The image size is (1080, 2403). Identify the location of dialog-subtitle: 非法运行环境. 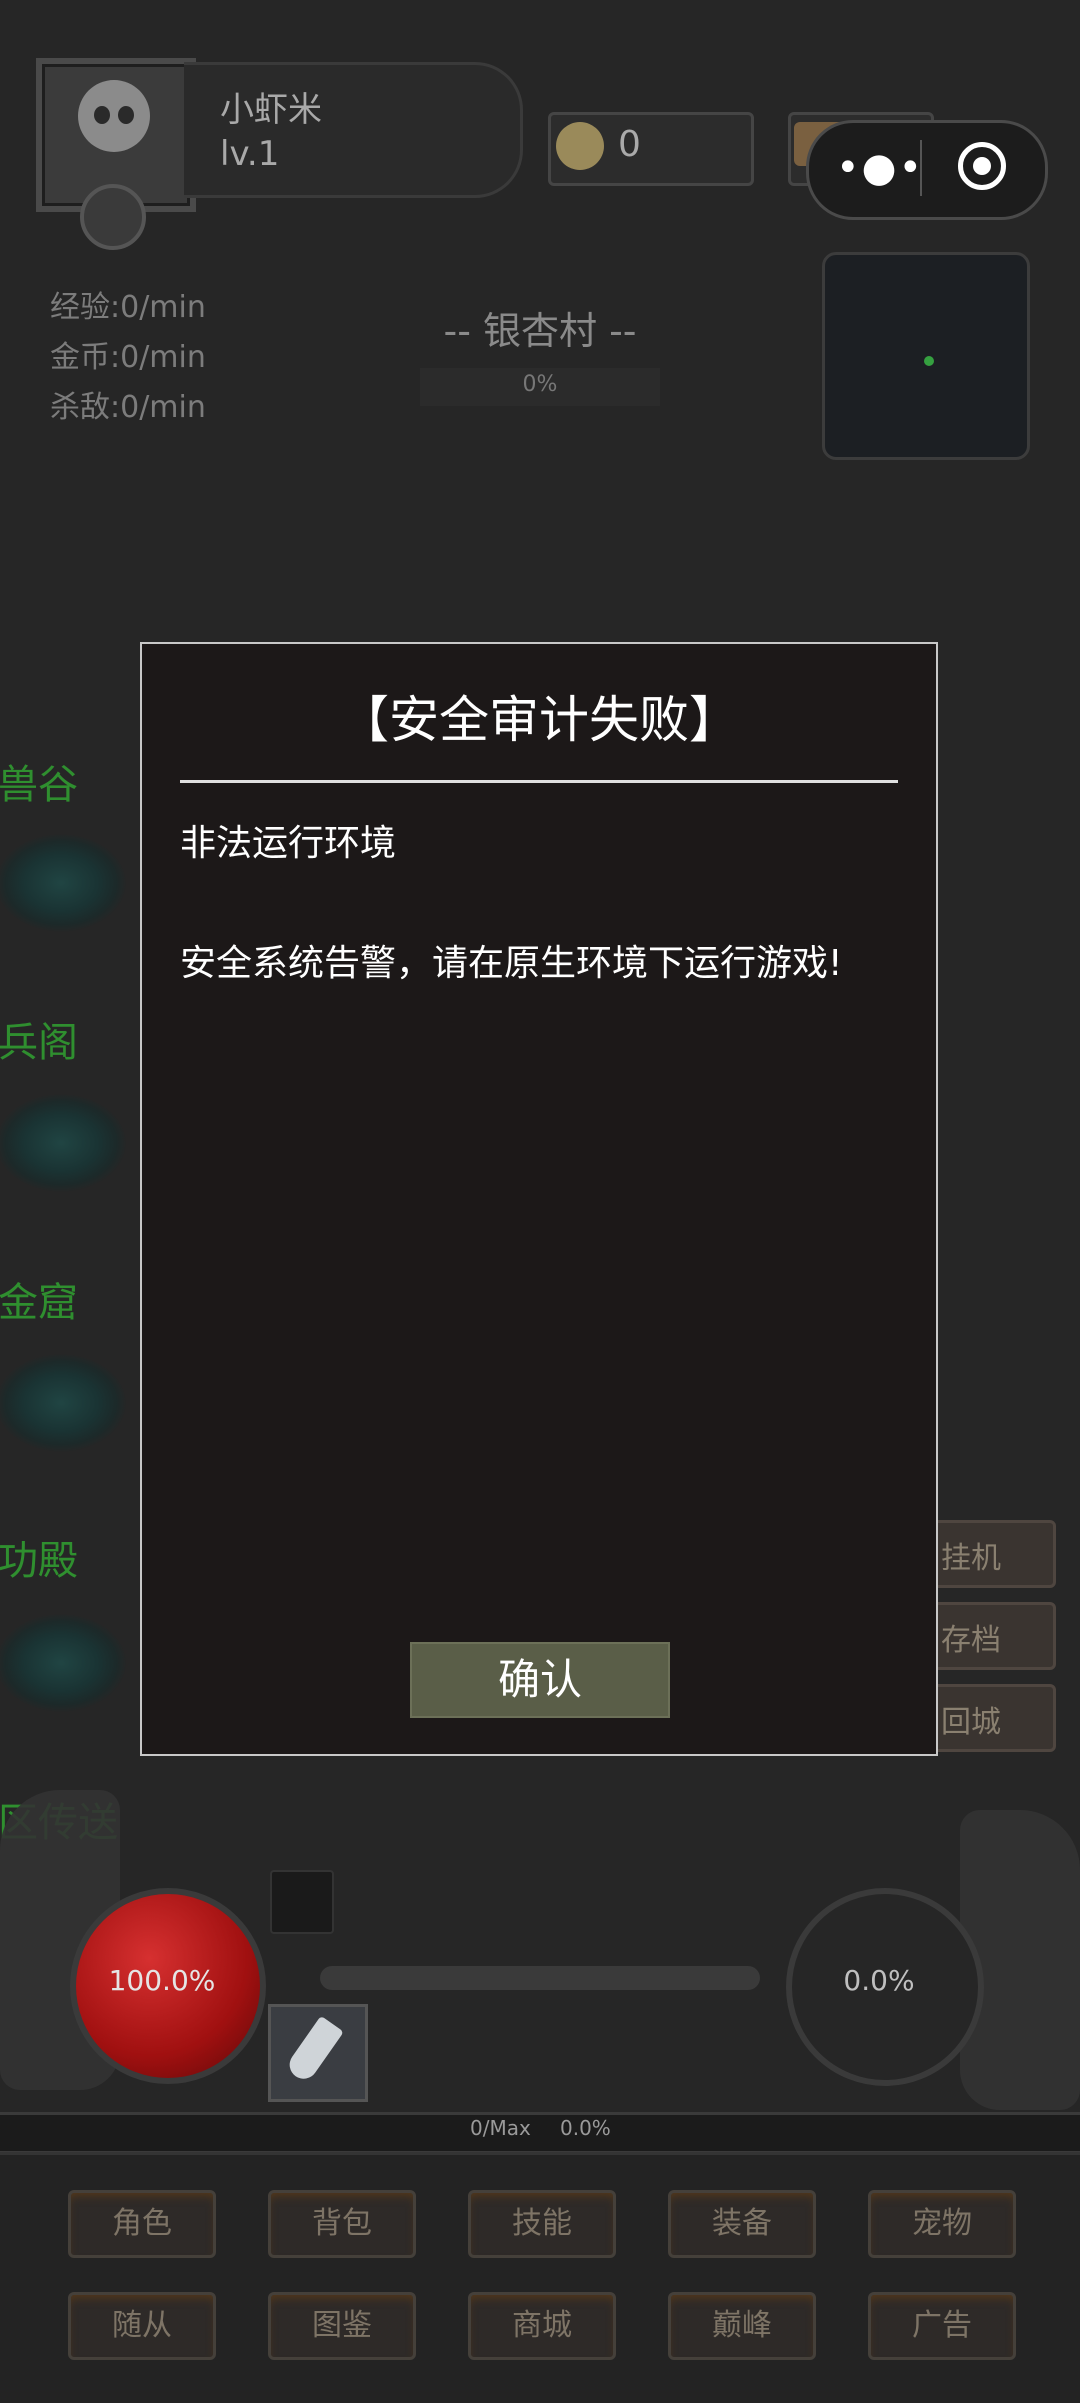
(288, 843).